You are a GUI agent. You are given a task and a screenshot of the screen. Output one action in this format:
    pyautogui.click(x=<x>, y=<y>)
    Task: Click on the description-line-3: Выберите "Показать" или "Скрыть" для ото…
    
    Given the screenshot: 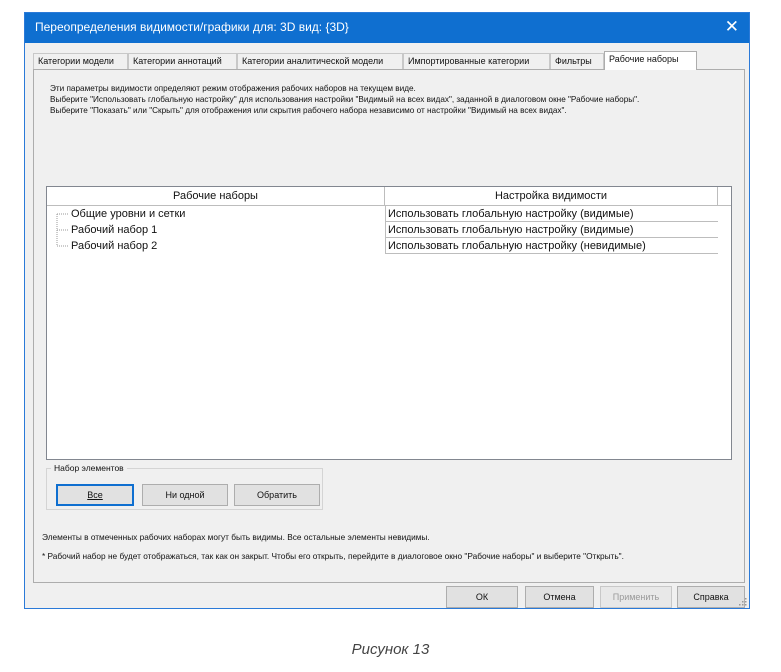 What is the action you would take?
    pyautogui.click(x=308, y=110)
    